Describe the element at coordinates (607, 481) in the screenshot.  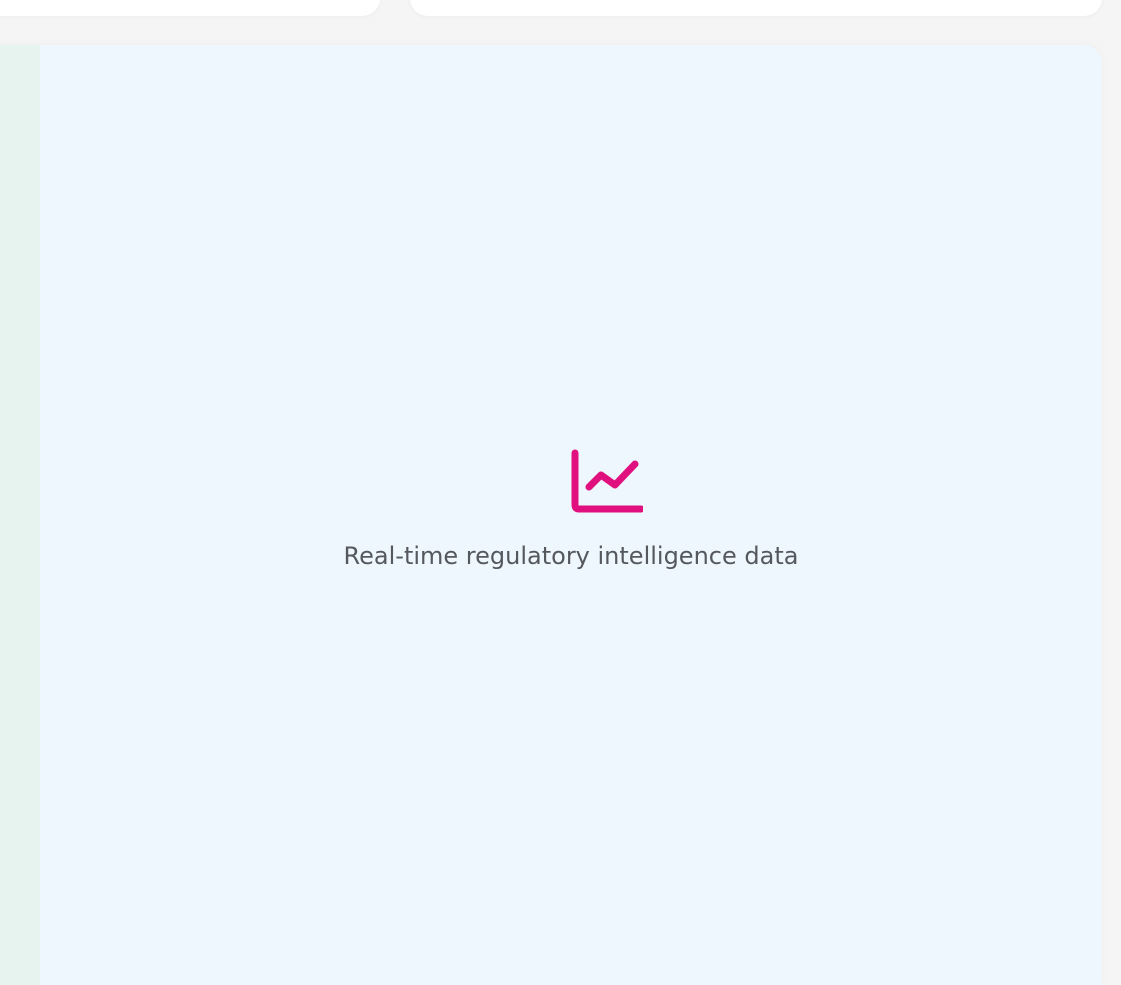
I see `line-chart-icon` at that location.